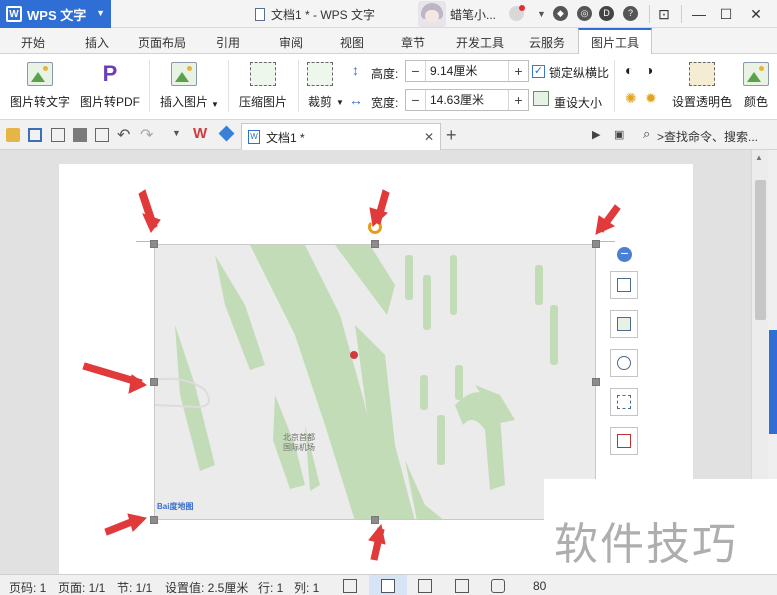 The image size is (777, 595). What do you see at coordinates (773, 382) in the screenshot?
I see `side-panel-toggle` at bounding box center [773, 382].